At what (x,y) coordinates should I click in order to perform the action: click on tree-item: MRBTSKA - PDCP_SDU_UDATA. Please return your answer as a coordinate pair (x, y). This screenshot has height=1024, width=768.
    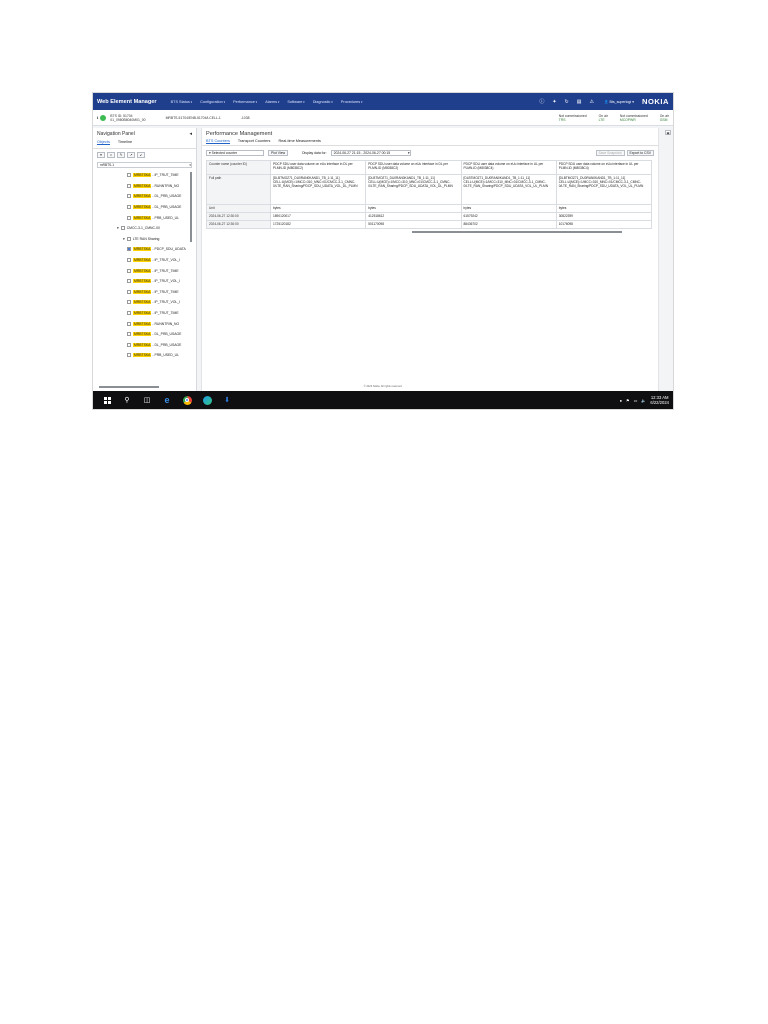
    Looking at the image, I should click on (146, 249).